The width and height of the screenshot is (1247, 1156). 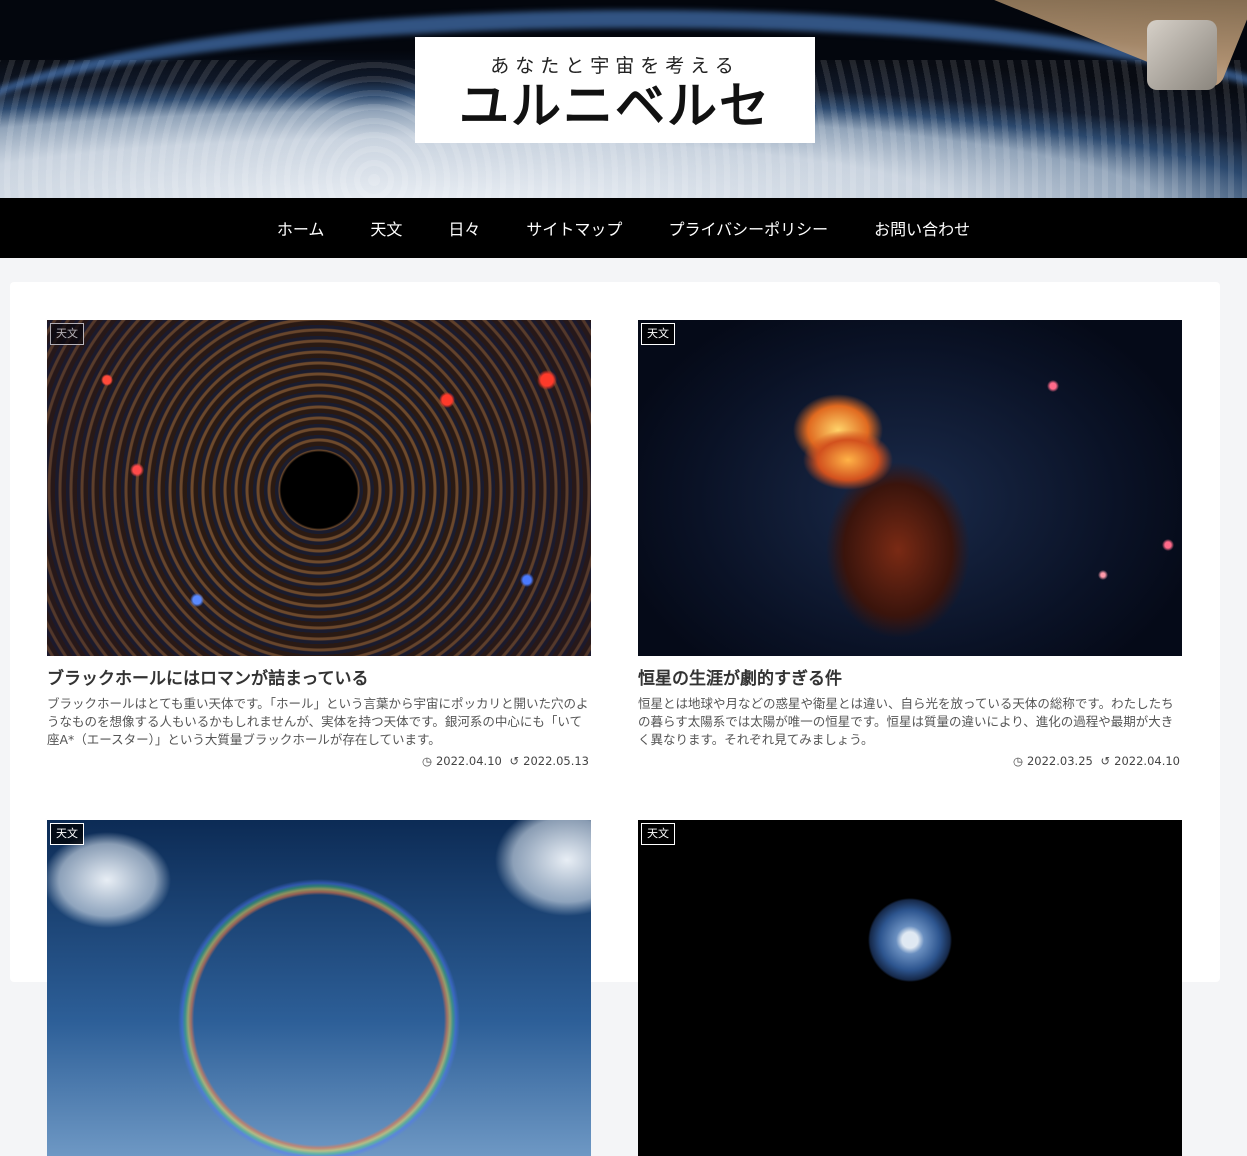 I want to click on post-title: ブラックホールにはロマンが詰まっている, so click(x=319, y=679).